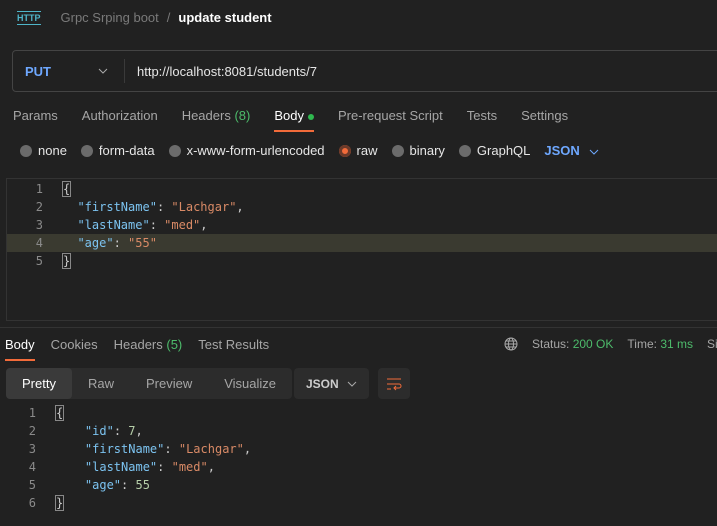  What do you see at coordinates (494, 150) in the screenshot?
I see `radio-graphql: GraphQL` at bounding box center [494, 150].